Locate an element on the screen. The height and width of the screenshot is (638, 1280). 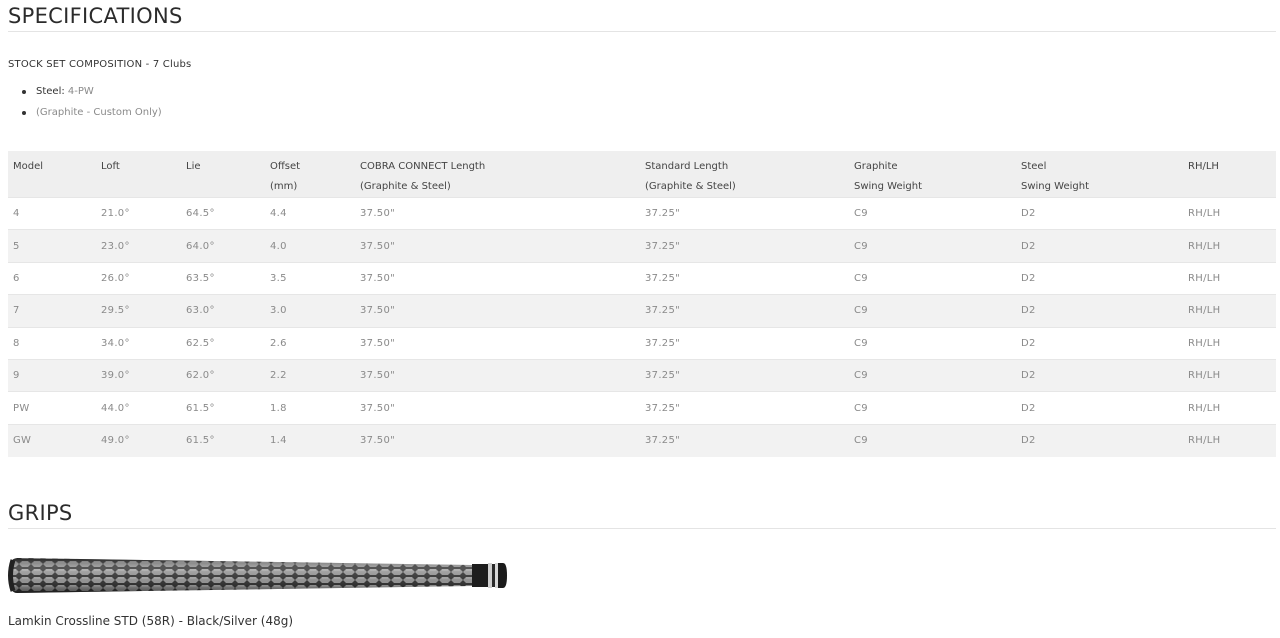
list-item: (Graphite - Custom Only) is located at coordinates (85, 115).